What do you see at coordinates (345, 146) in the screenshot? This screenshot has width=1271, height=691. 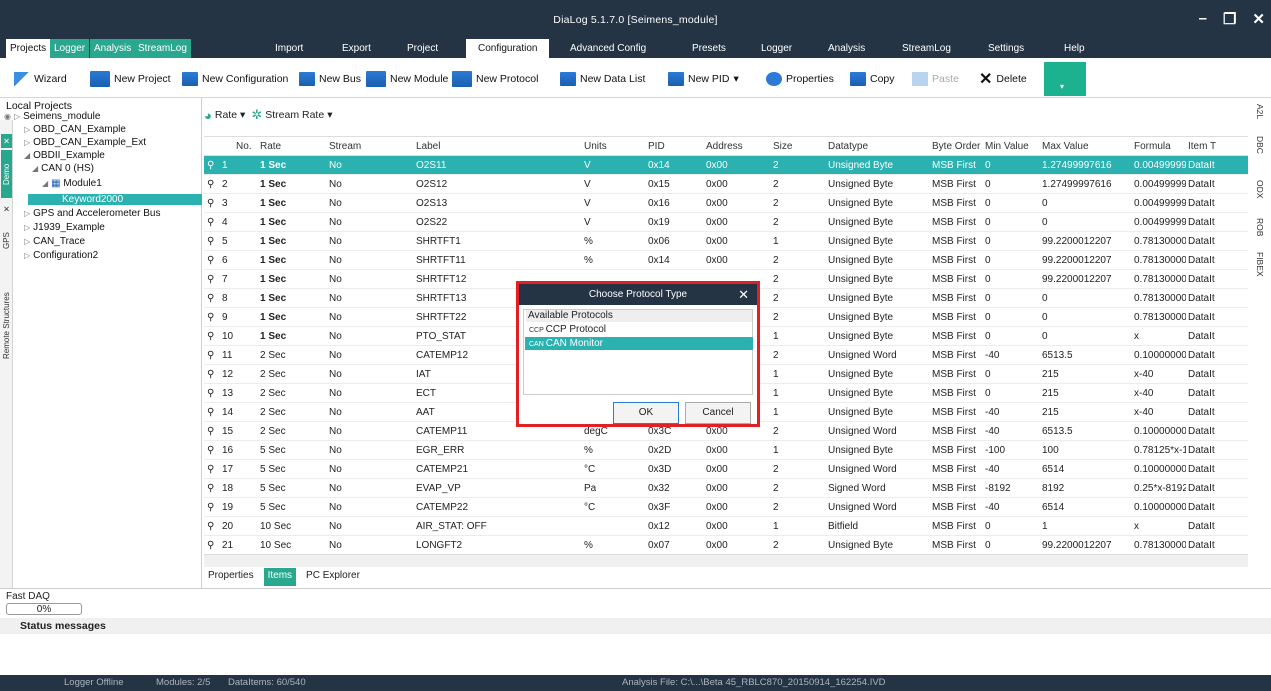 I see `col-stream: Stream` at bounding box center [345, 146].